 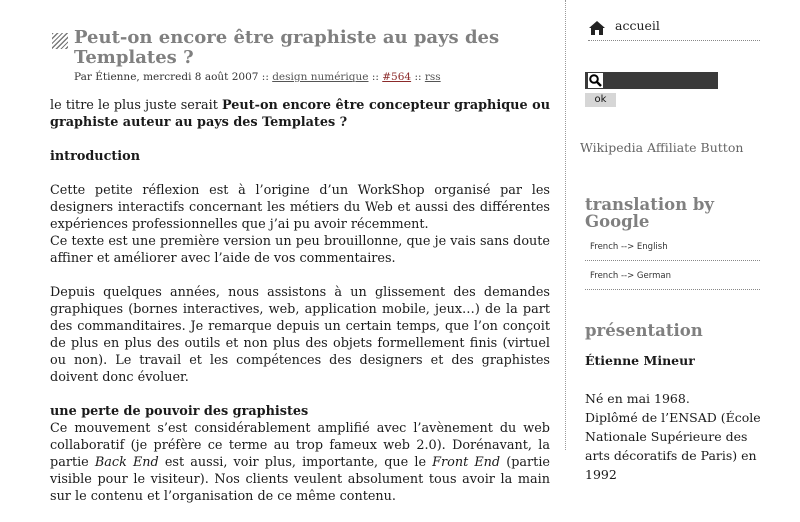 I want to click on search-ok-button: ok, so click(x=600, y=100).